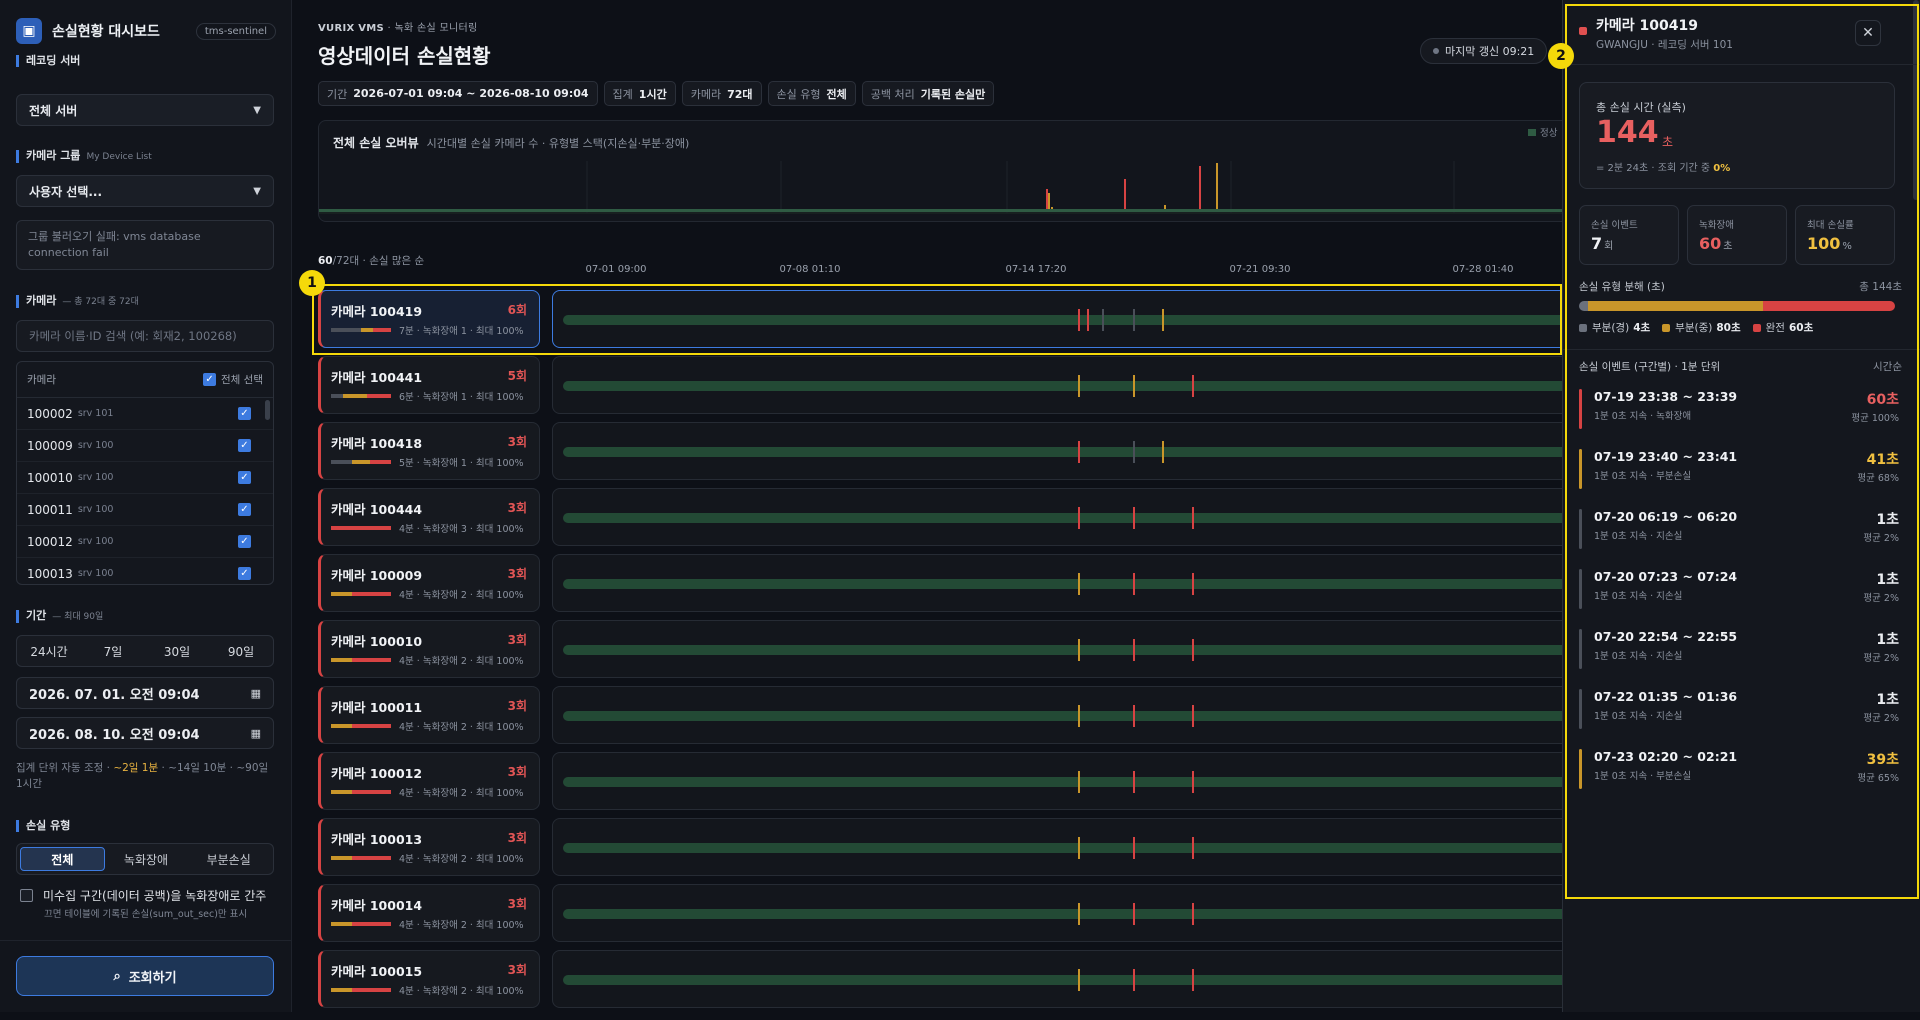 This screenshot has height=1020, width=1920. Describe the element at coordinates (429, 979) in the screenshot. I see `camera-row-card: 카메라 100015 3회 4분 · 녹화장애 2 · 최대 100%` at that location.